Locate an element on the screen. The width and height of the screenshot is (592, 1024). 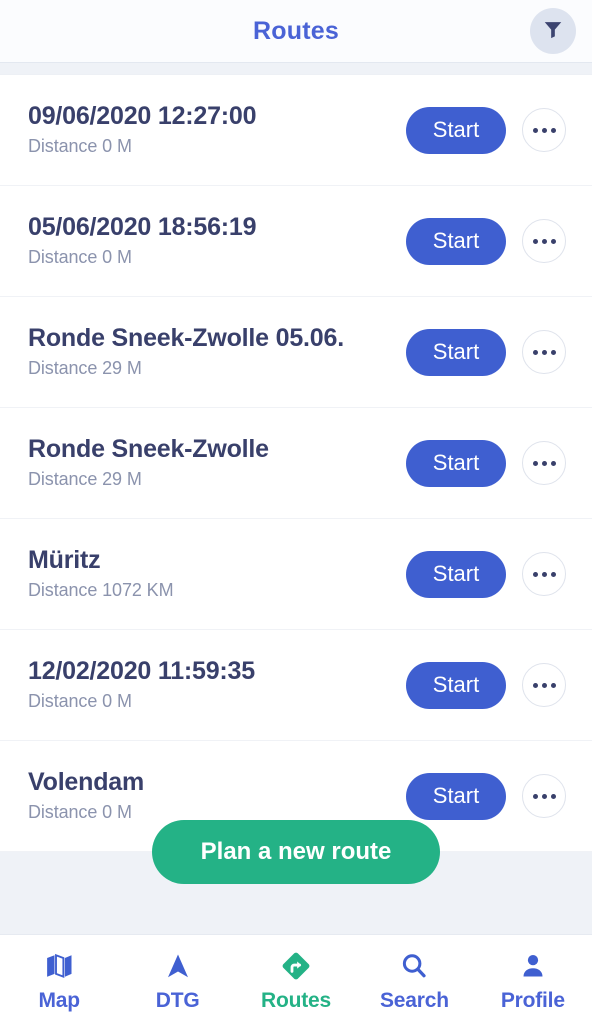
route-info: 05/06/2020 18:56:19 Distance 0 M is located at coordinates (217, 240).